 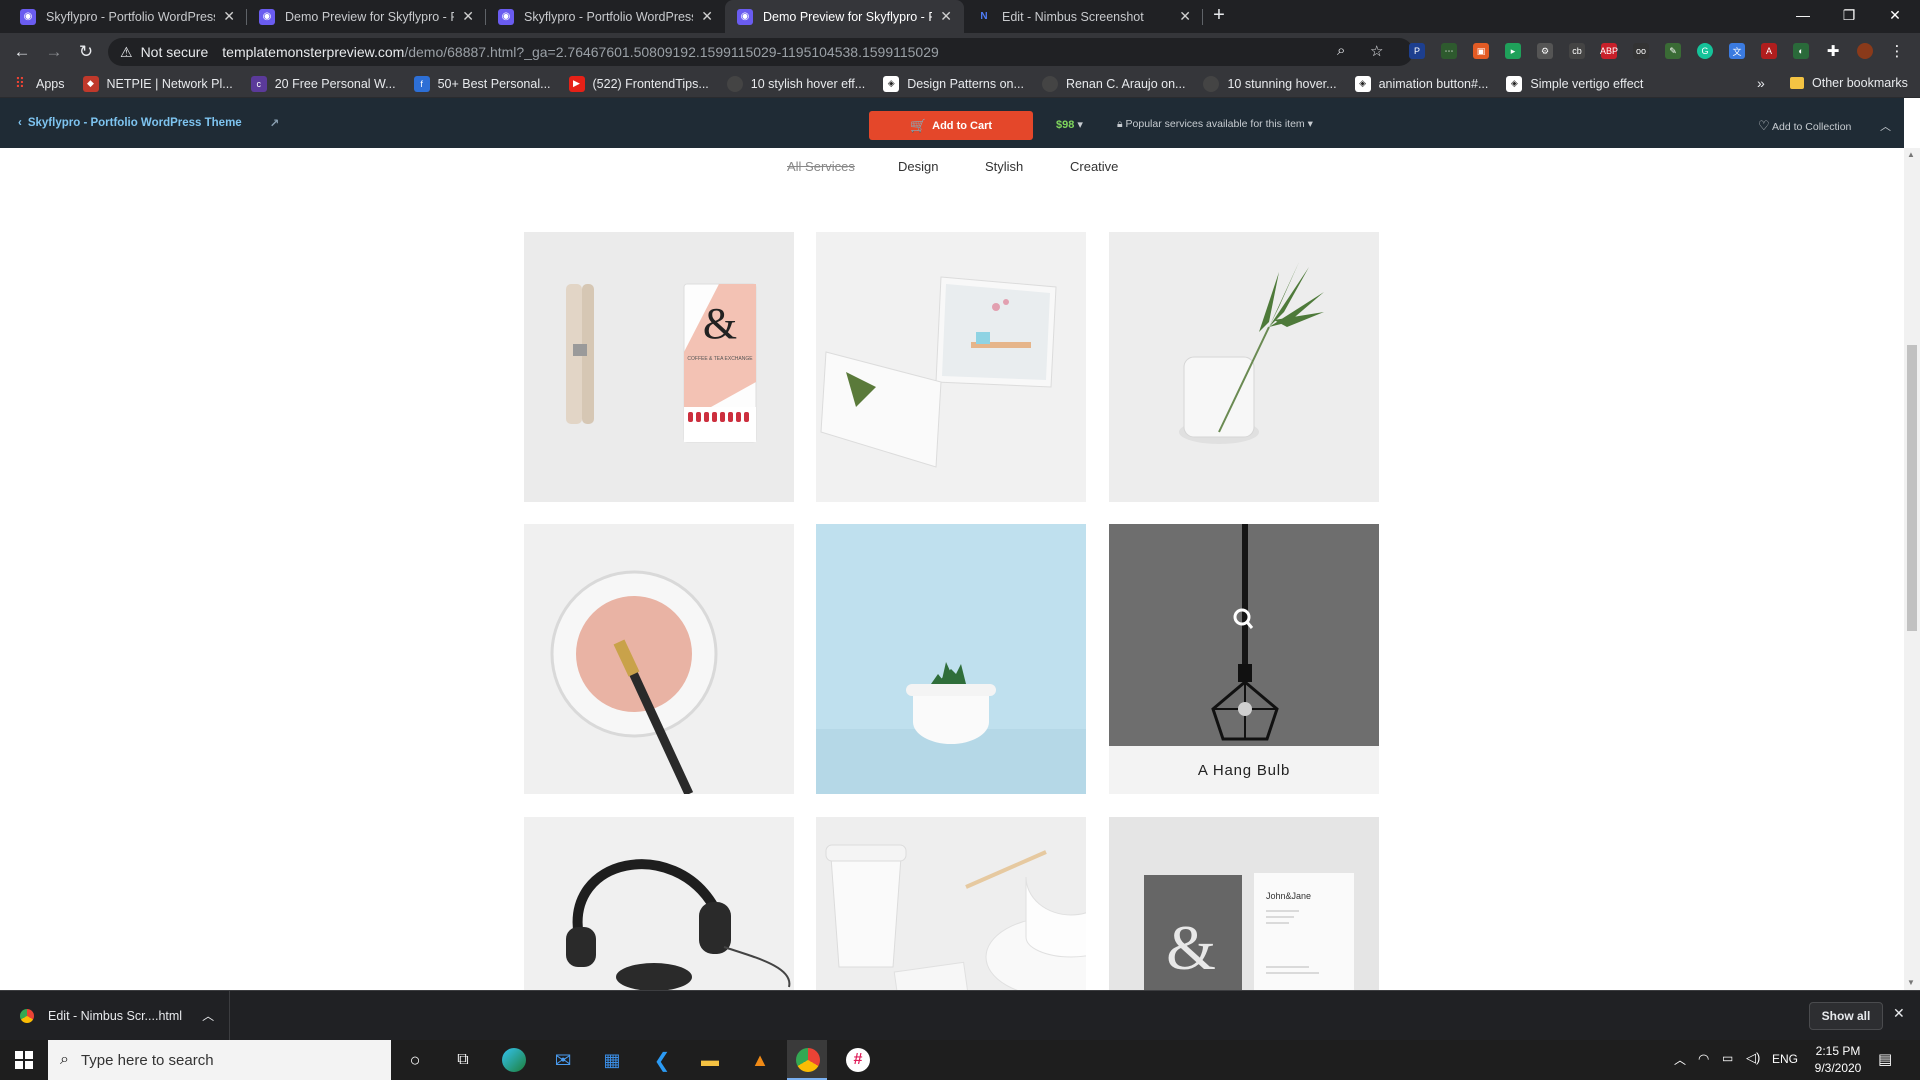 I want to click on browser-tab: N Edit - Nimbus Screenshot ✕, so click(x=1083, y=16).